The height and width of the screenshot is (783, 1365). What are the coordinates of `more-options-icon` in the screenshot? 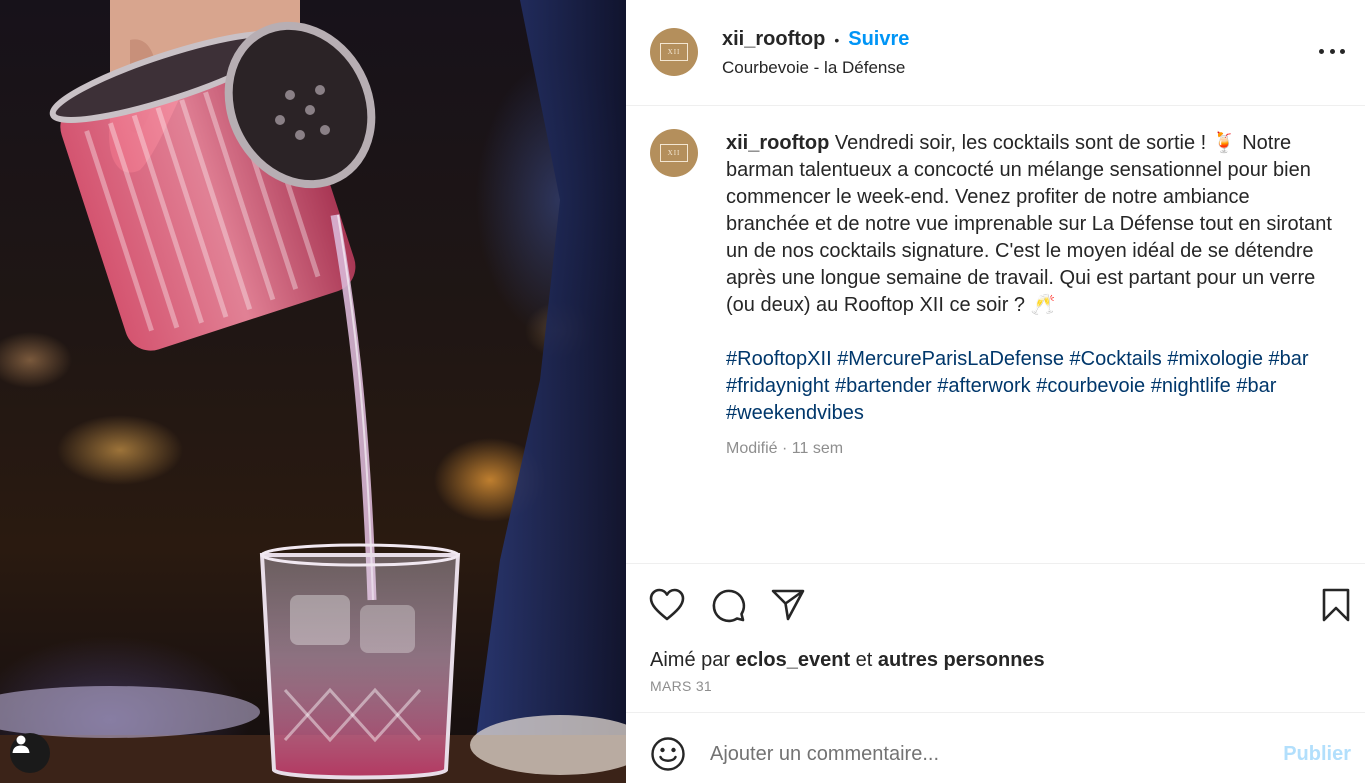 It's located at (1332, 51).